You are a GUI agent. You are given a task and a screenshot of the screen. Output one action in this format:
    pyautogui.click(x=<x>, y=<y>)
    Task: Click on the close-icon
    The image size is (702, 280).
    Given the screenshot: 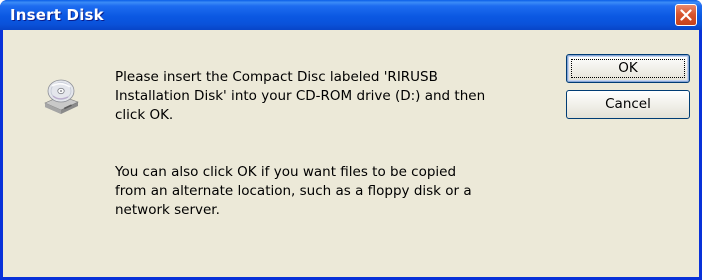 What is the action you would take?
    pyautogui.click(x=686, y=15)
    